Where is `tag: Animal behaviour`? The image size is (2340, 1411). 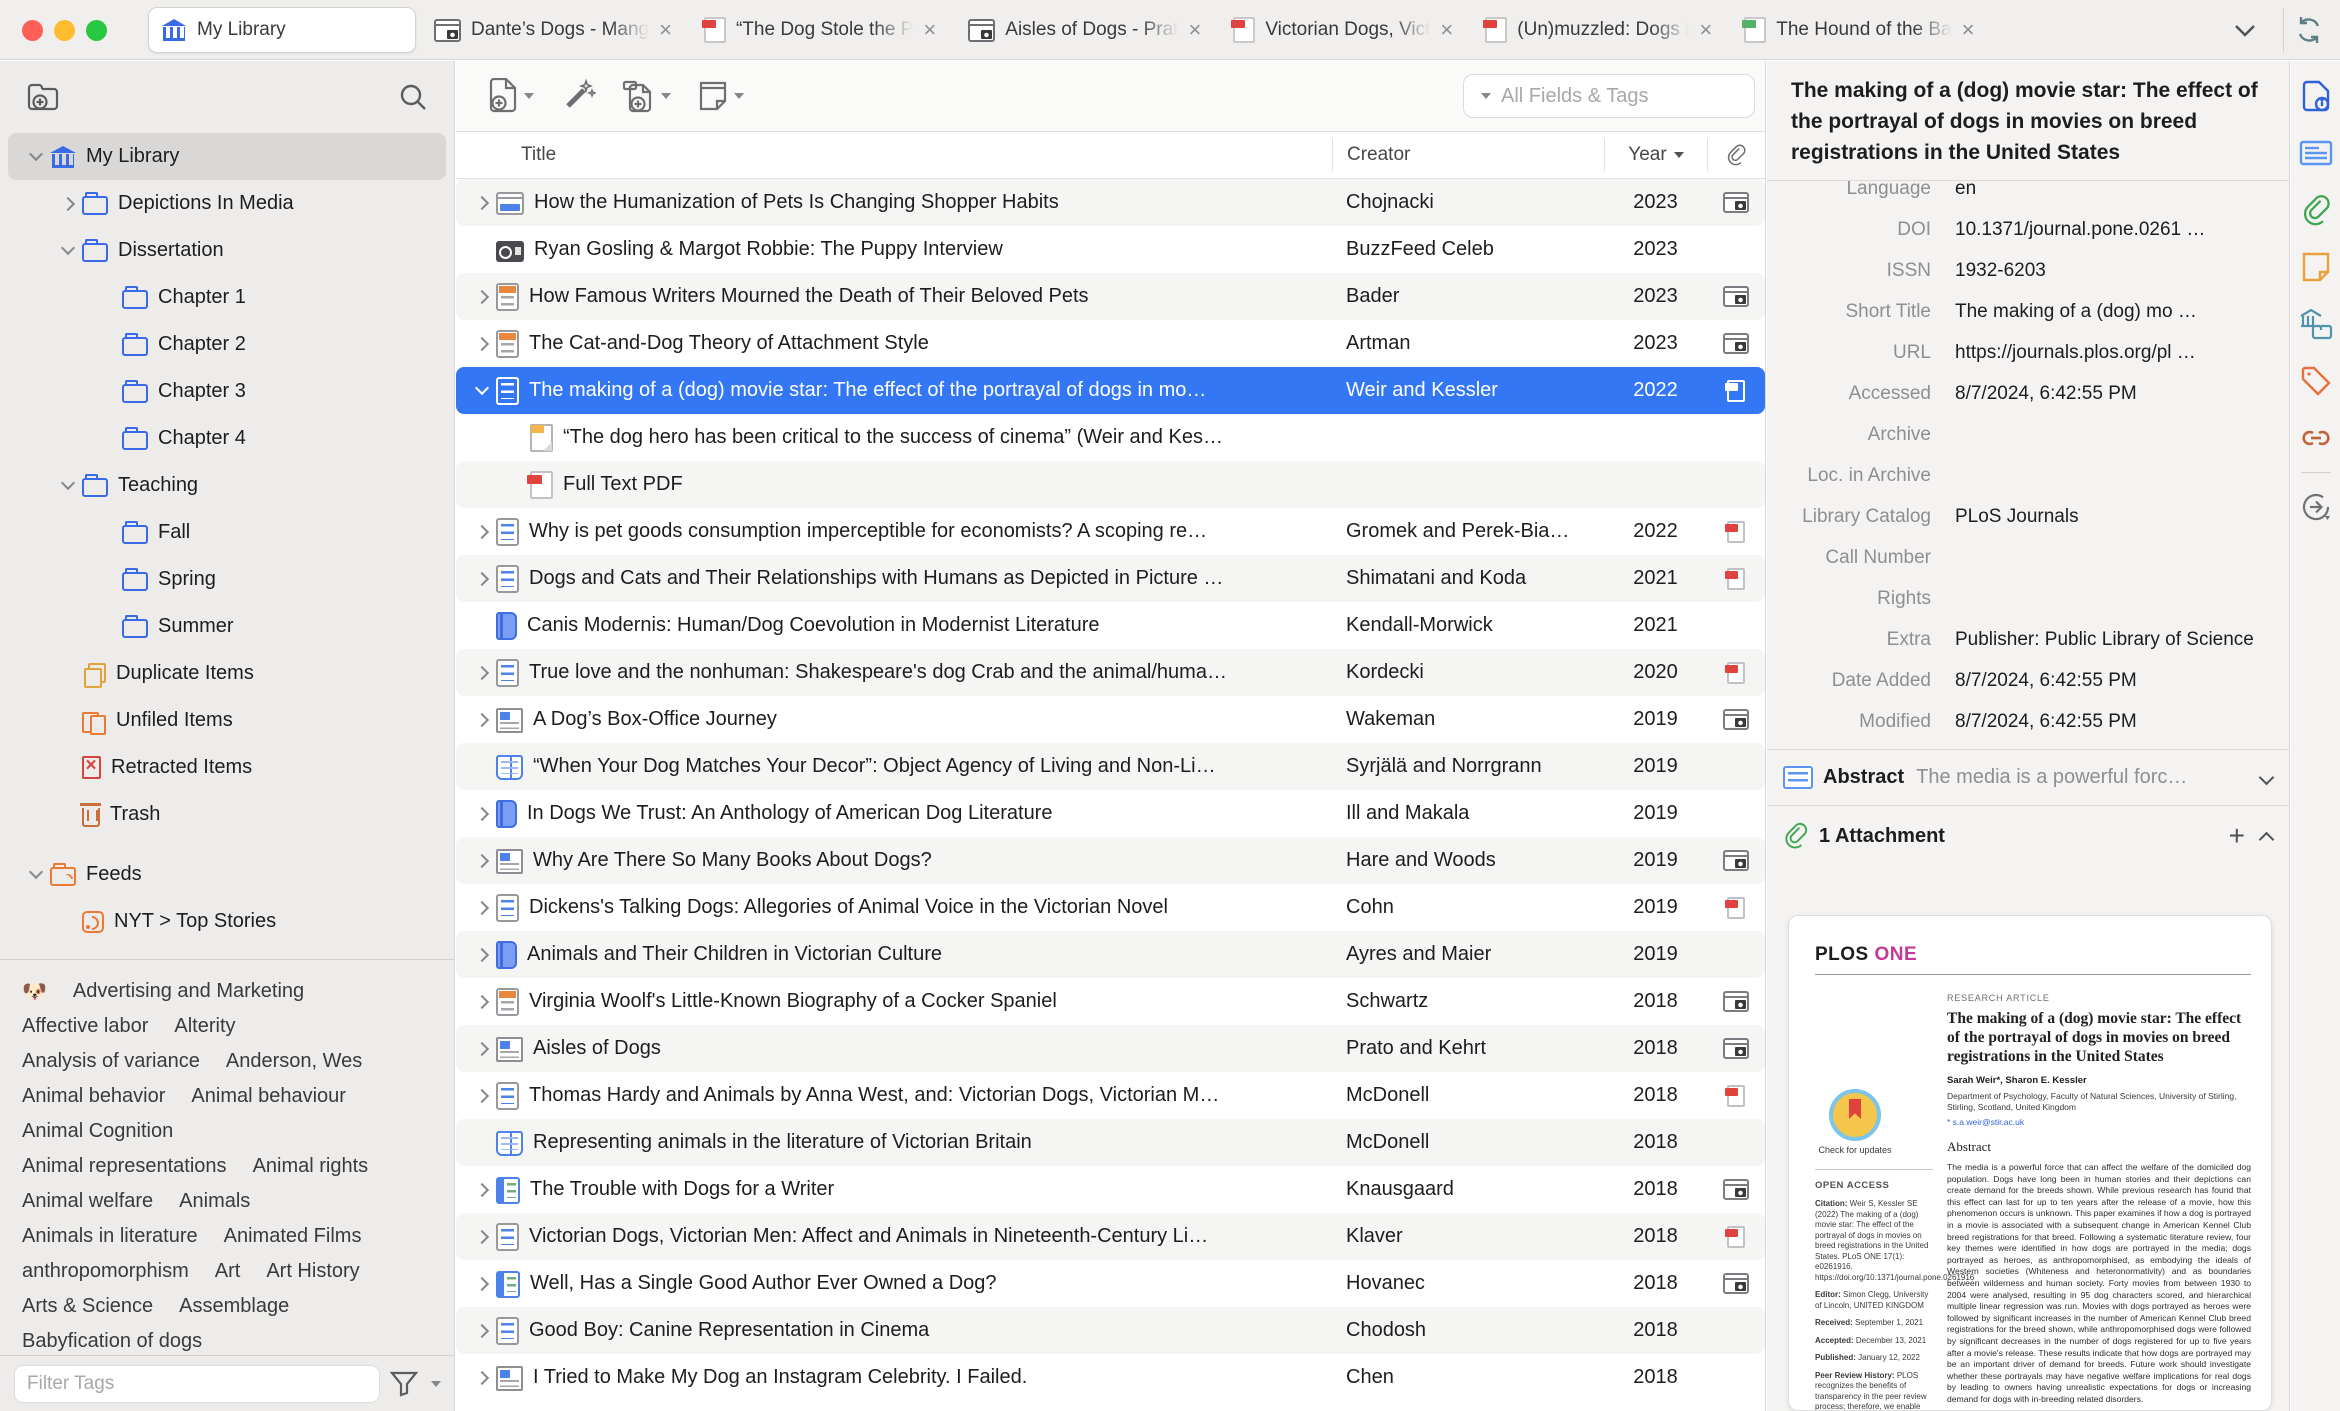
tag: Animal behaviour is located at coordinates (268, 1096).